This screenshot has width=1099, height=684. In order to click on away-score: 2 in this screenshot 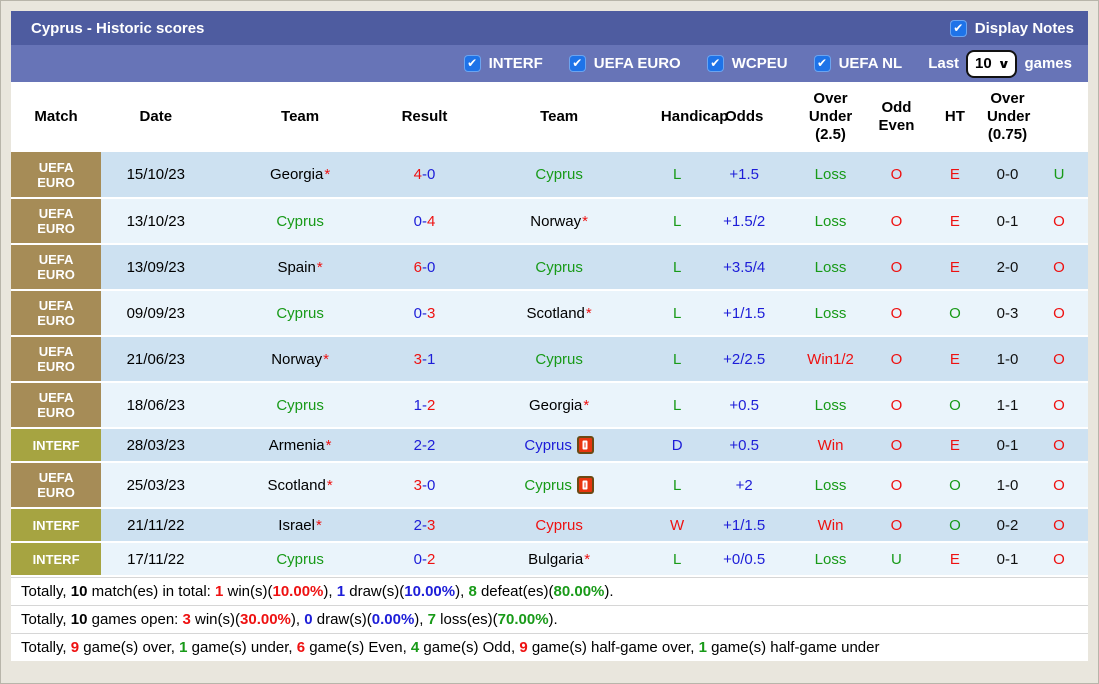, I will do `click(431, 559)`.